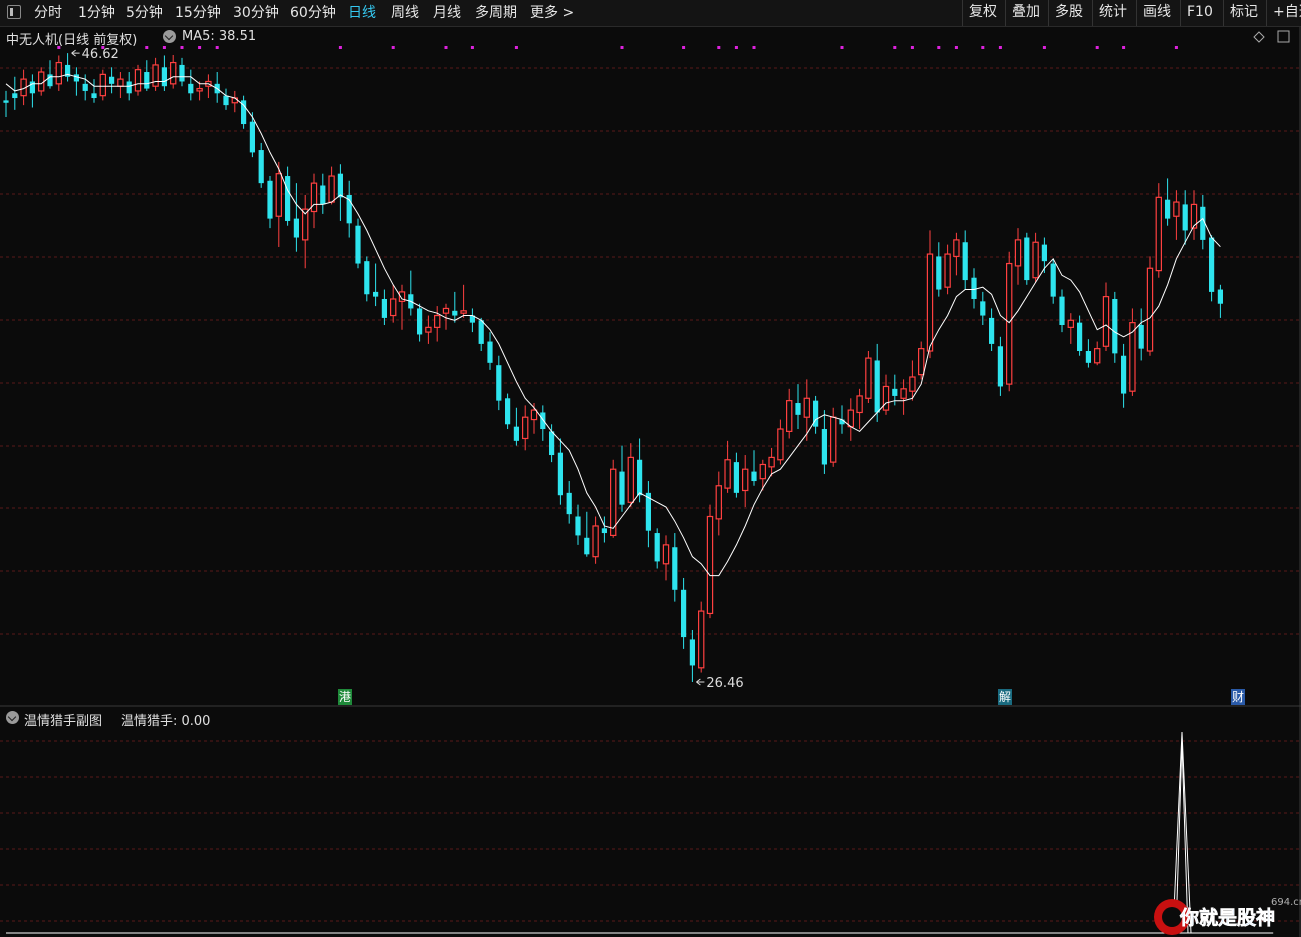 This screenshot has width=1301, height=937. What do you see at coordinates (12, 717) in the screenshot?
I see `sub-indicator-menu-icon` at bounding box center [12, 717].